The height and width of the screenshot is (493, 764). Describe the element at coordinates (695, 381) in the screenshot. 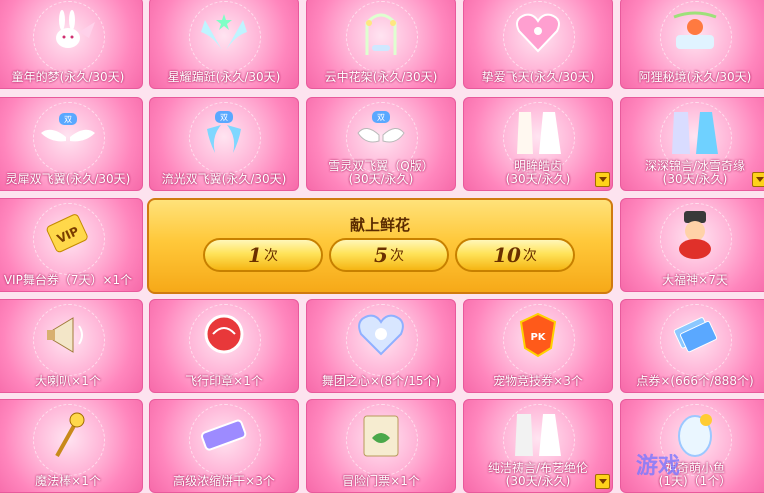

I see `reward-label: 点券×(666个/888个)` at that location.